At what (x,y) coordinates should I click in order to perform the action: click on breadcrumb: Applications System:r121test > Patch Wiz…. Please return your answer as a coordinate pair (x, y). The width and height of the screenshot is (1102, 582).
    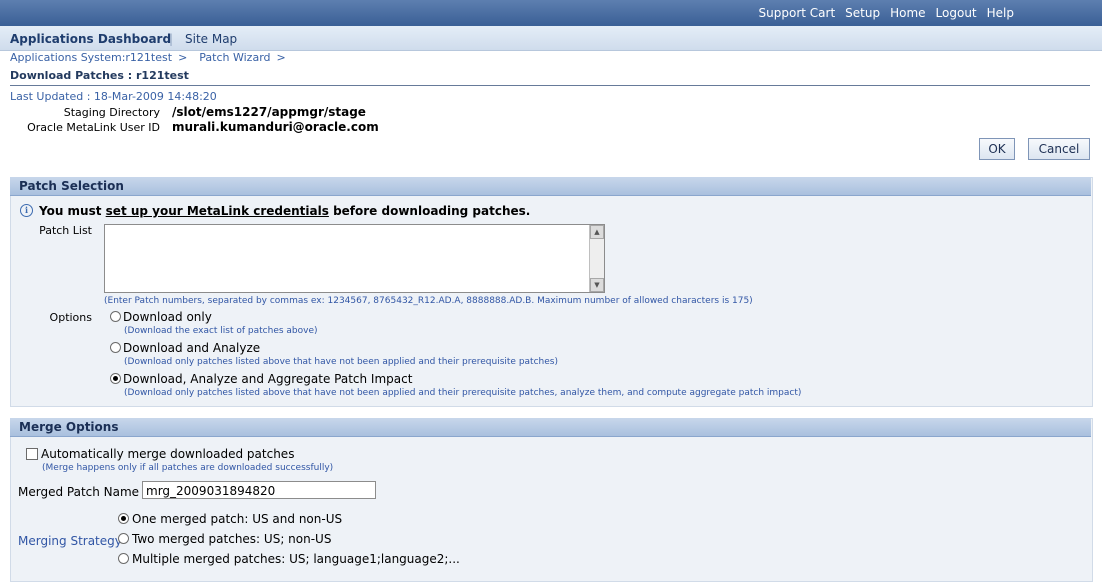
    Looking at the image, I should click on (151, 57).